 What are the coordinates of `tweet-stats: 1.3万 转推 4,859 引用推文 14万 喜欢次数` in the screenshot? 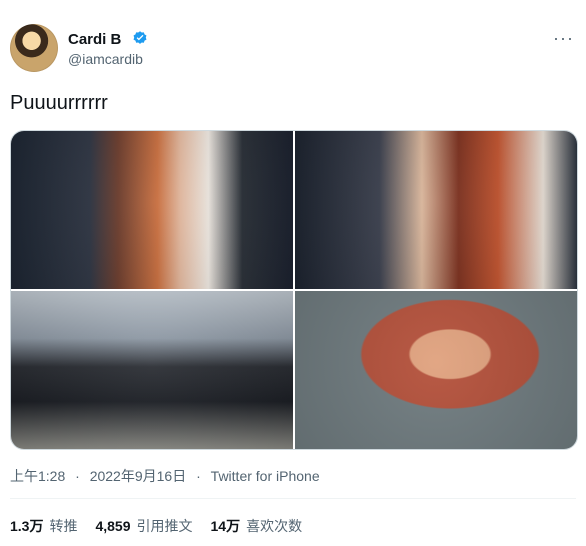 It's located at (156, 526).